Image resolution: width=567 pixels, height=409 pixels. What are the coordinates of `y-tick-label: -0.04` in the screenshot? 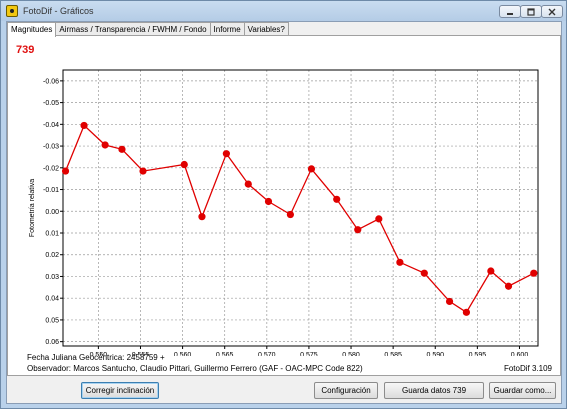 It's located at (51, 125).